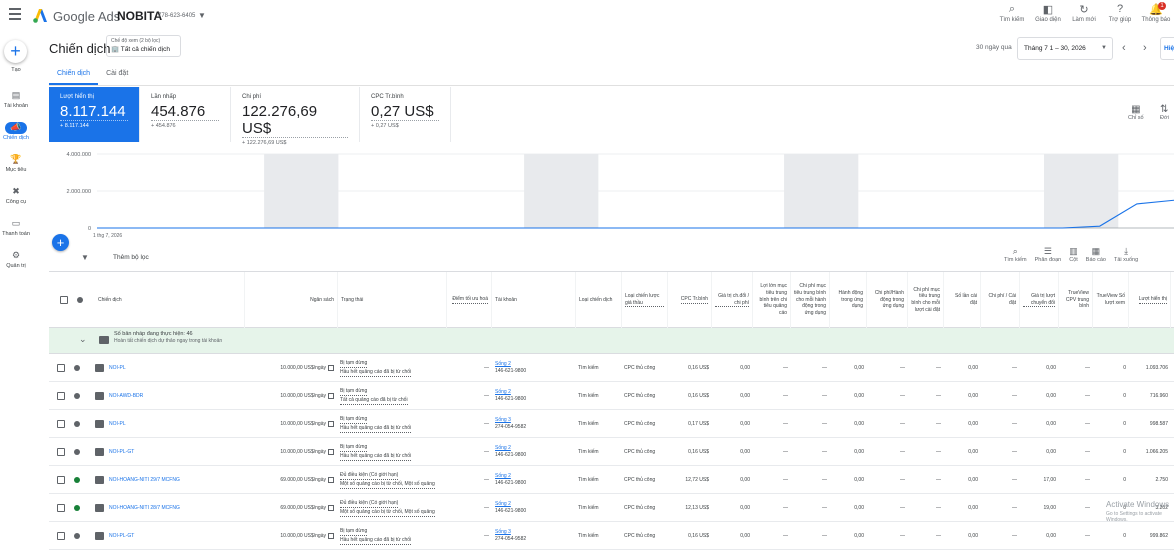 The width and height of the screenshot is (1174, 550). I want to click on column-header-optscore: Điểm tối ưu hoá, so click(469, 300).